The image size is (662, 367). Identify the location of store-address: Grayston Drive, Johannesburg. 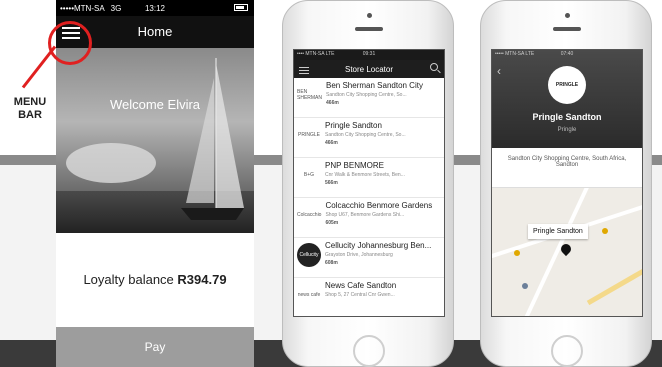
(359, 255).